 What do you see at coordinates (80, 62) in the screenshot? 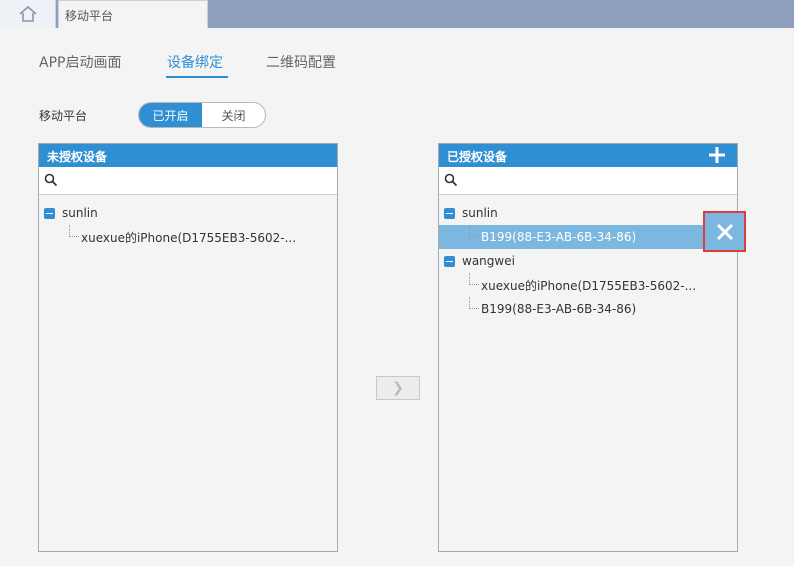
I see `tab-app-splash: APP启动画面` at bounding box center [80, 62].